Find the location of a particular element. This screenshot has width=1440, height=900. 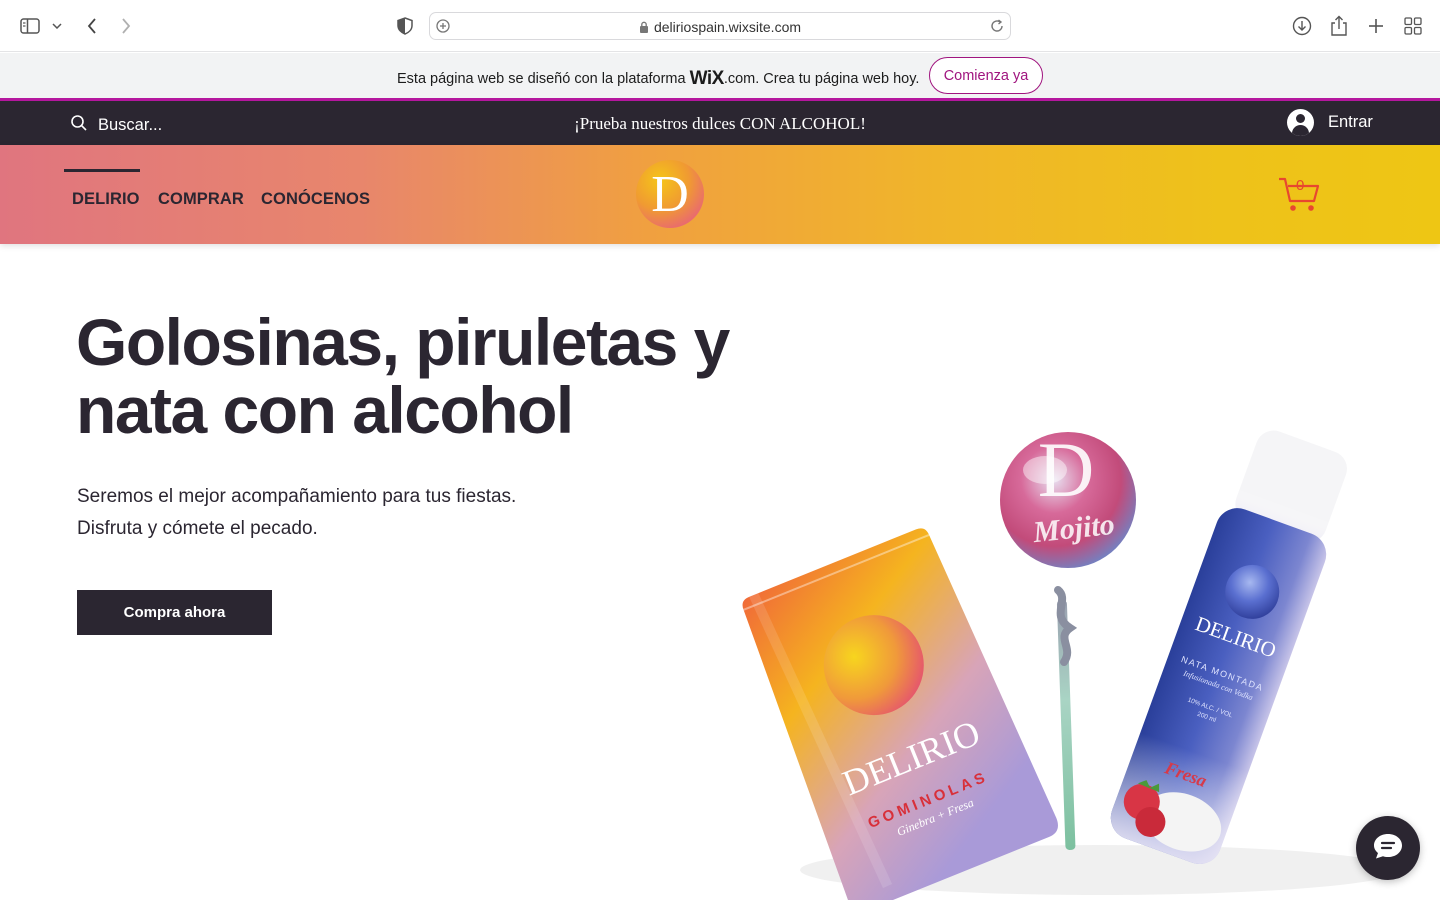

login-button: Entrar is located at coordinates (1330, 122).